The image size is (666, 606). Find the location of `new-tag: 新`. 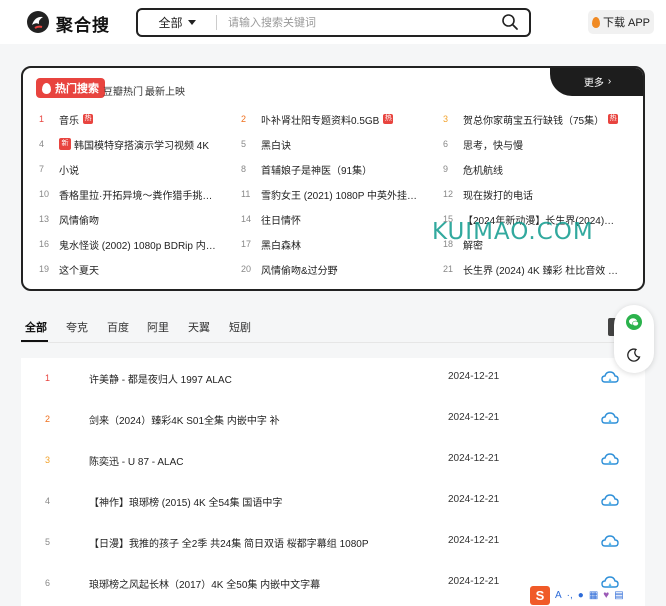

new-tag: 新 is located at coordinates (65, 144).